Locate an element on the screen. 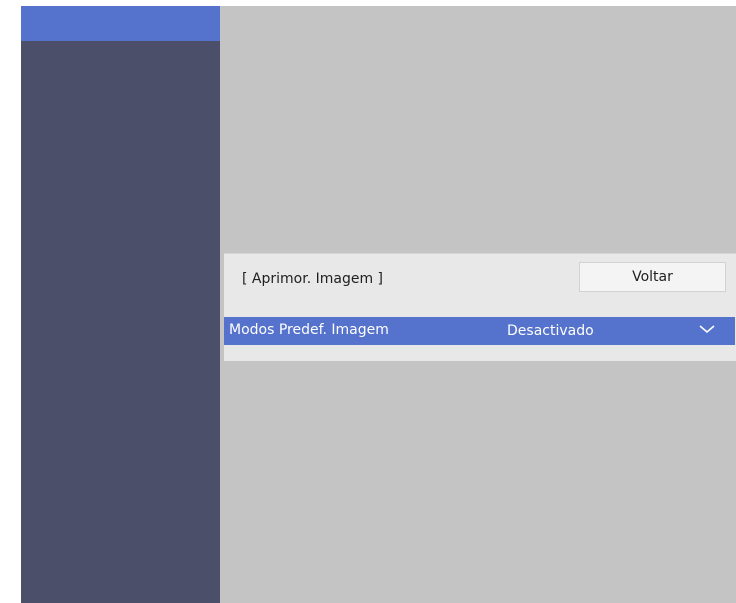 The height and width of the screenshot is (603, 736). panel-title: [ Aprimor. Imagem ] is located at coordinates (312, 279).